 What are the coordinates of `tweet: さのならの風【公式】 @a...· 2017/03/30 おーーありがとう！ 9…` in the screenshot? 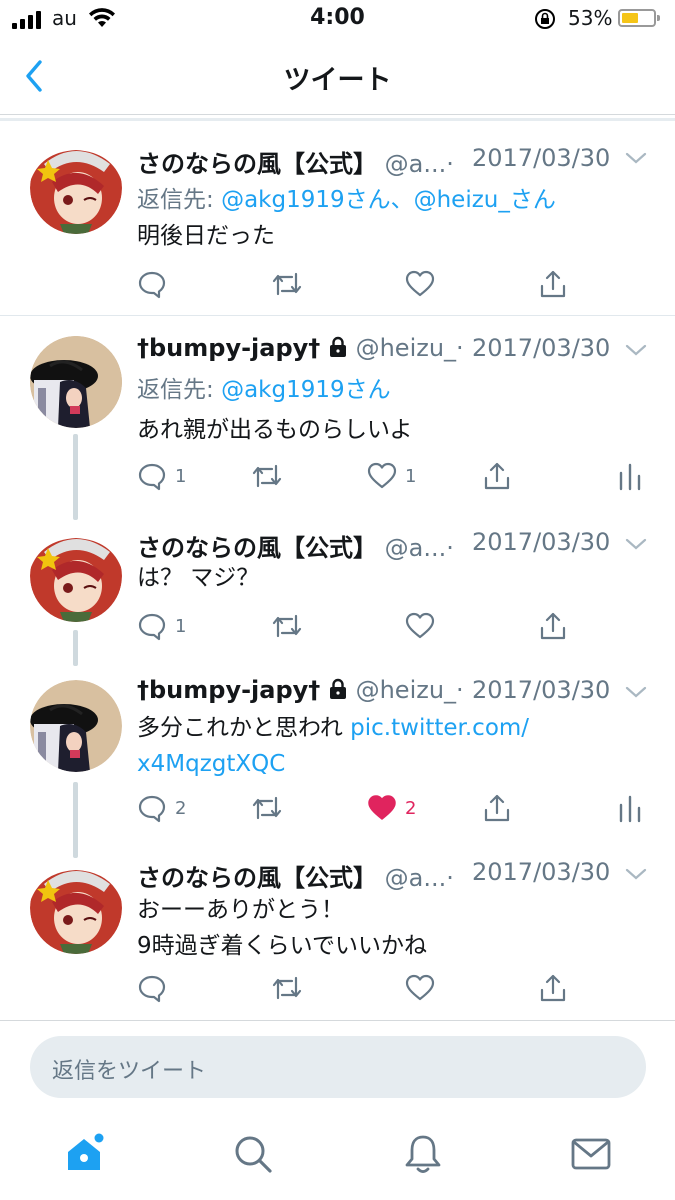 It's located at (337, 931).